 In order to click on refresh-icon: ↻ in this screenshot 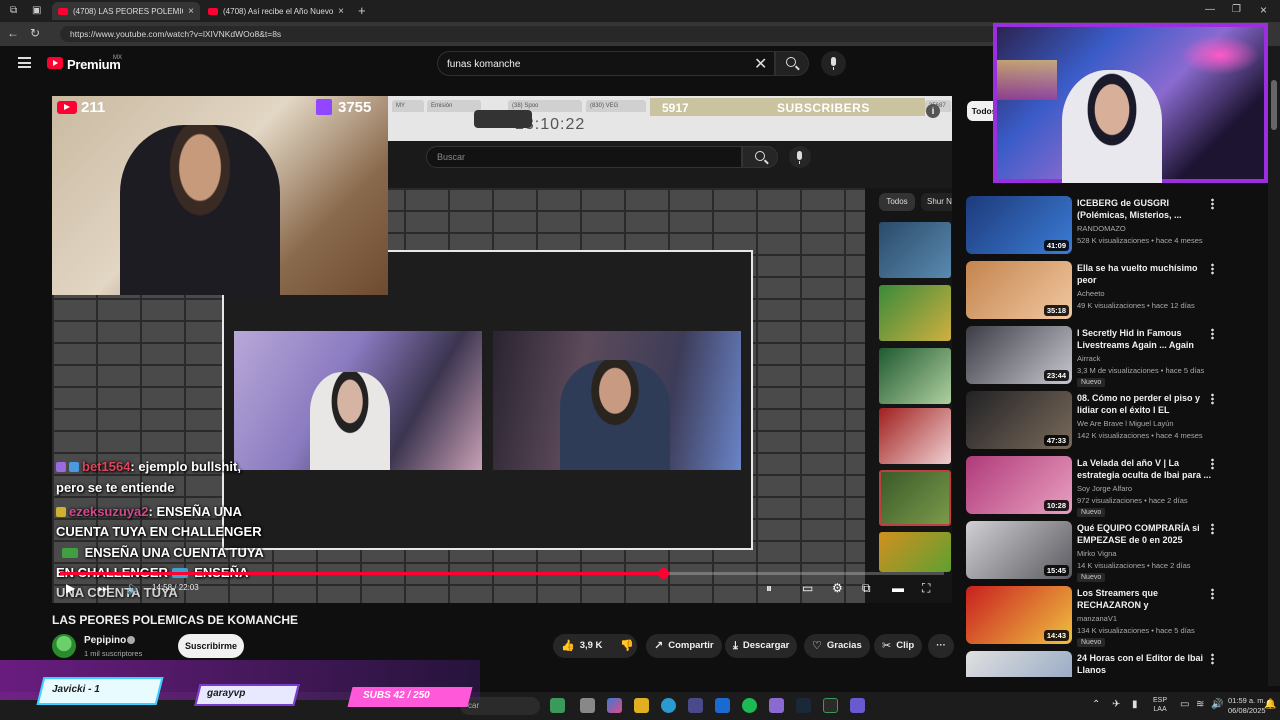, I will do `click(35, 33)`.